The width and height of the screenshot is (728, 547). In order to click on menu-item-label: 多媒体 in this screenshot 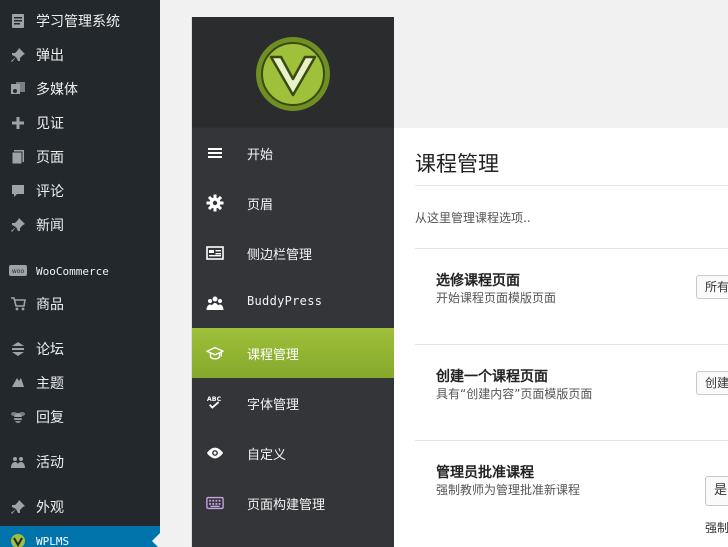, I will do `click(57, 90)`.